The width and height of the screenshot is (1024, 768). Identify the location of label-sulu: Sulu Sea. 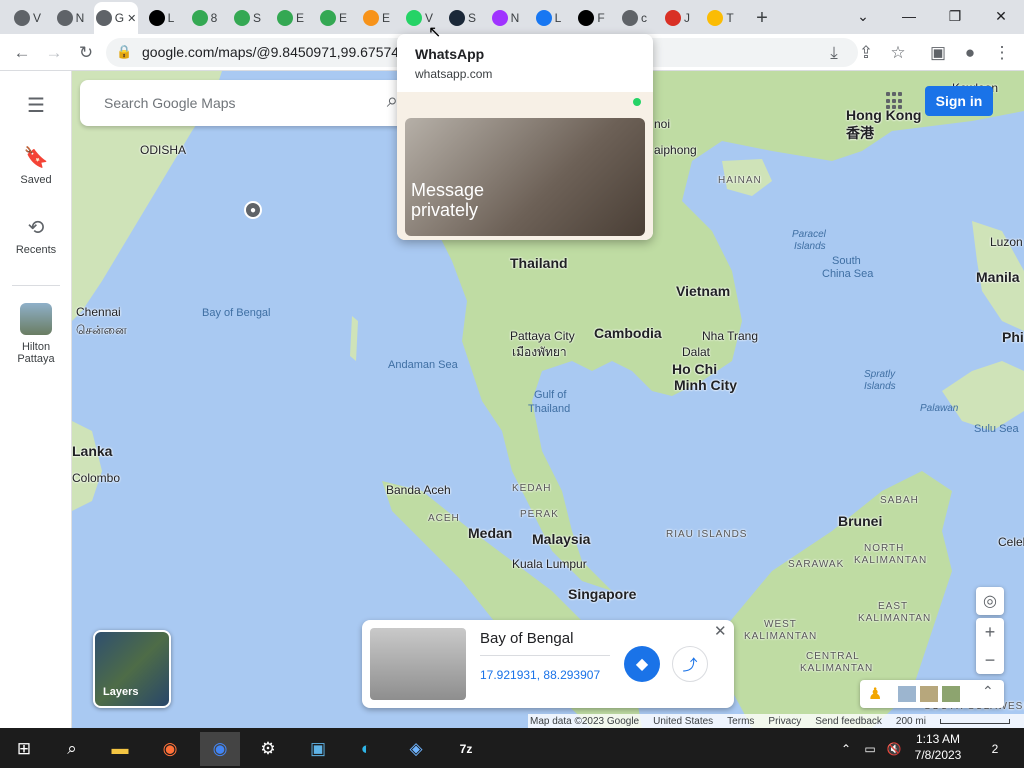
(996, 429).